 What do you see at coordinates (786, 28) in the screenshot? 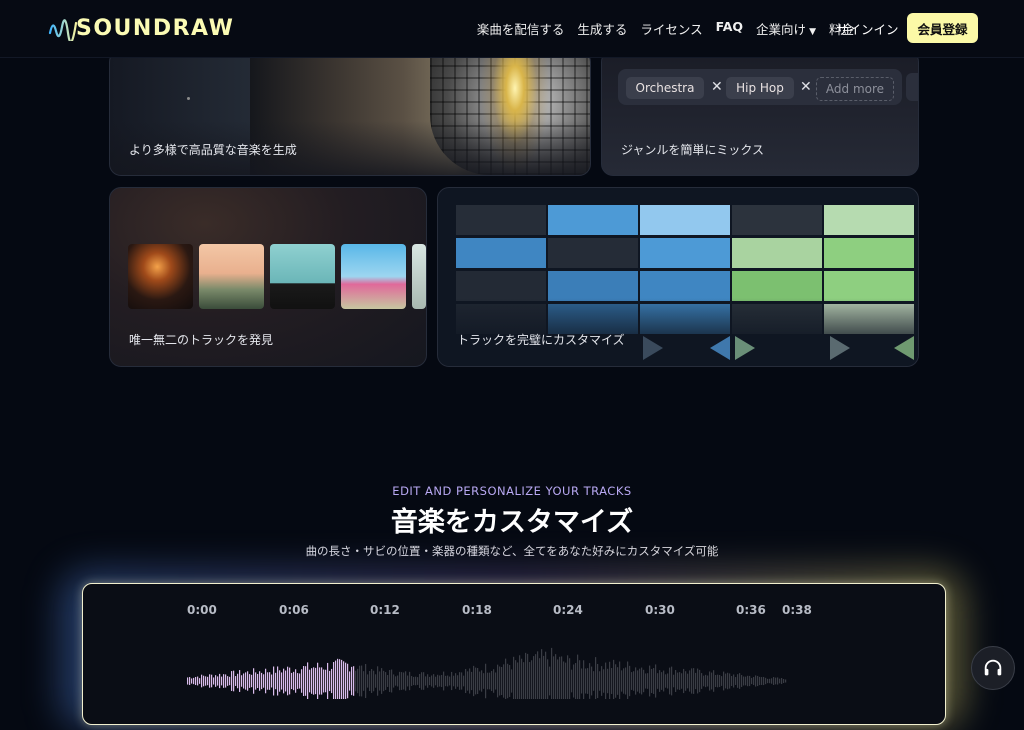
I see `nav-item-enterprise: 企業向け ▼` at bounding box center [786, 28].